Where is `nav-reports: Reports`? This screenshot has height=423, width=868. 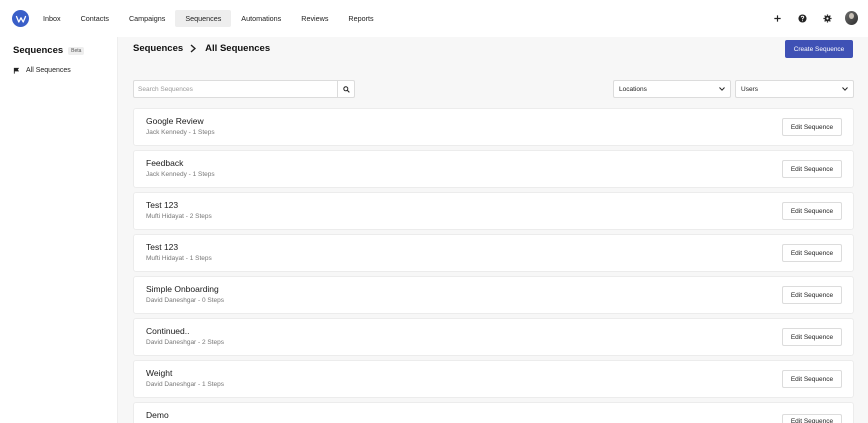 nav-reports: Reports is located at coordinates (360, 18).